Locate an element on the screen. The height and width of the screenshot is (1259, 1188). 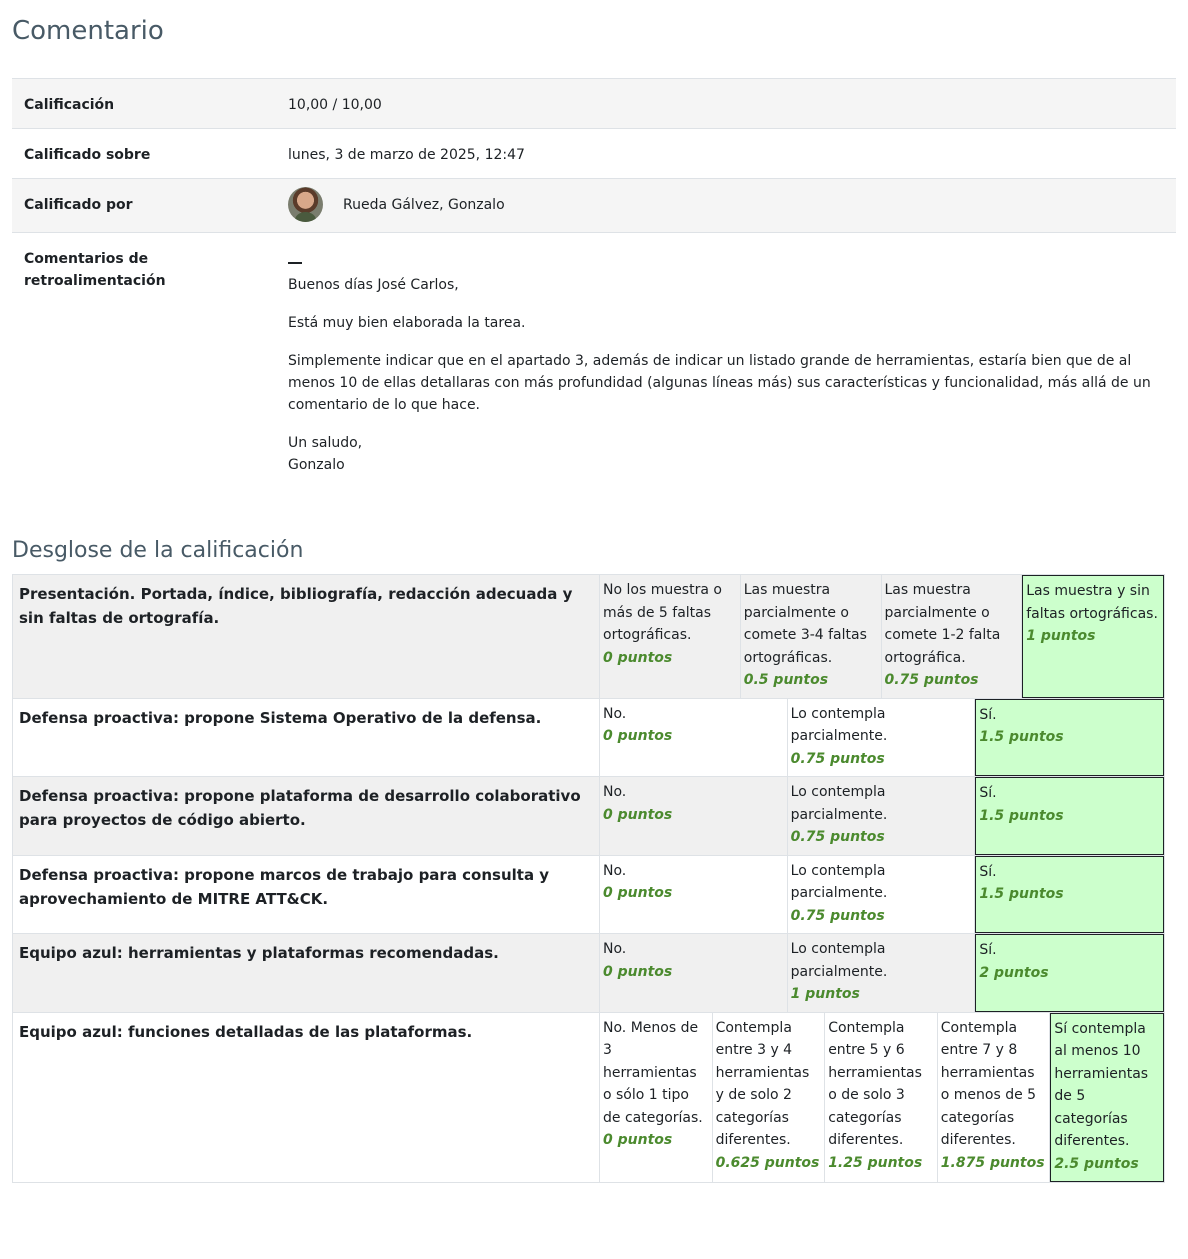
graded-by-label: Calificado por is located at coordinates (144, 205).